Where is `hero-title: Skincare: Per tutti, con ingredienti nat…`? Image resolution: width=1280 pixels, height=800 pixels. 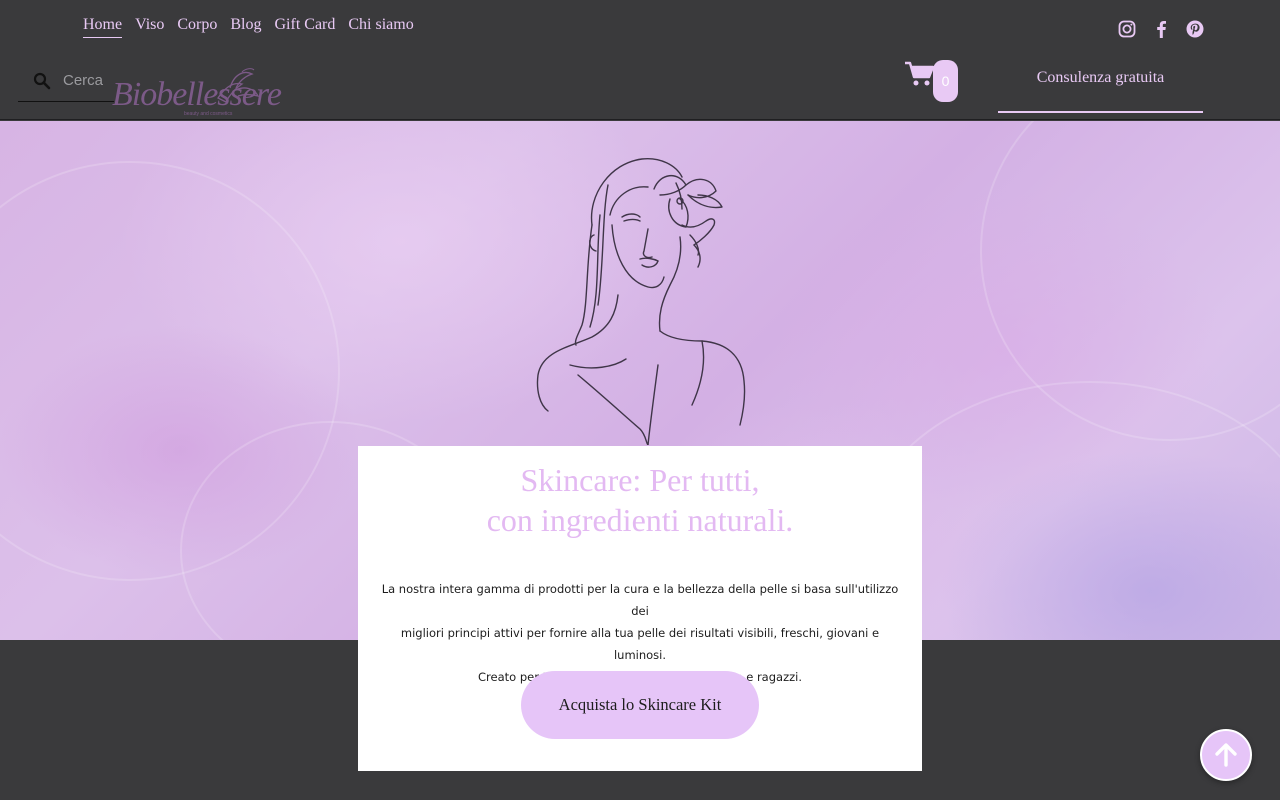 hero-title: Skincare: Per tutti, con ingredienti nat… is located at coordinates (640, 500).